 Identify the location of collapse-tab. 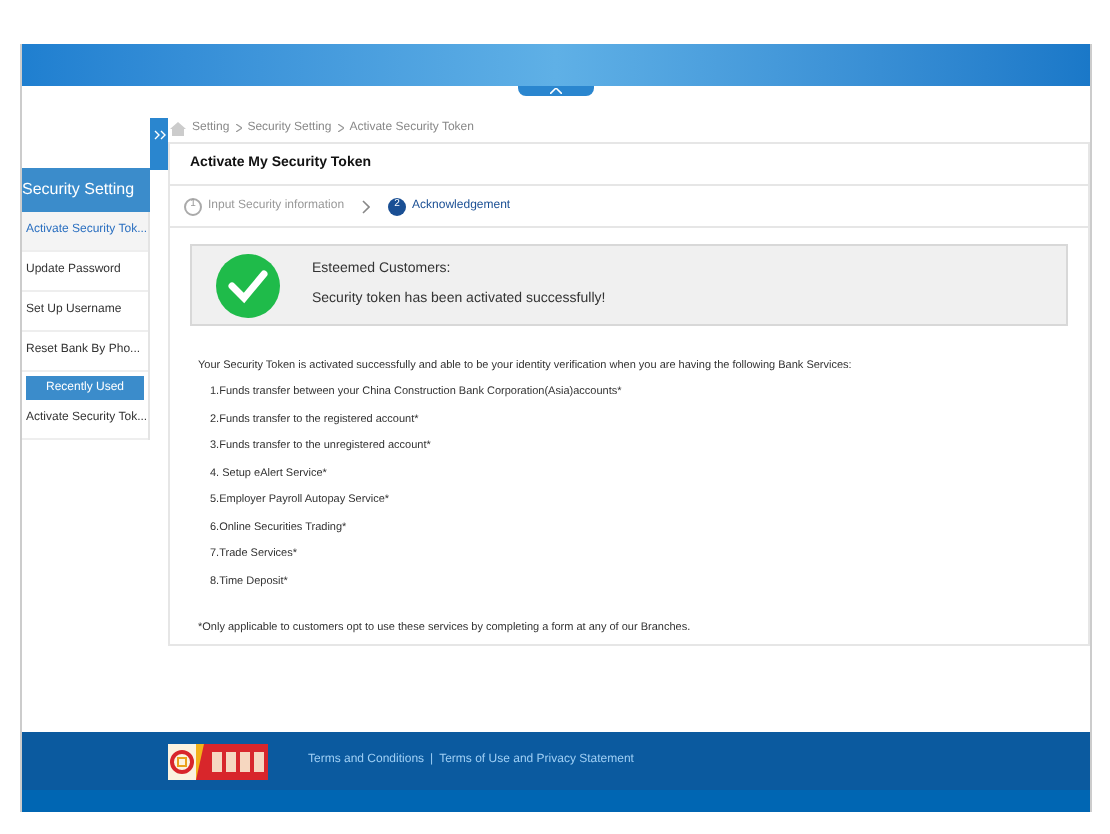
(556, 91).